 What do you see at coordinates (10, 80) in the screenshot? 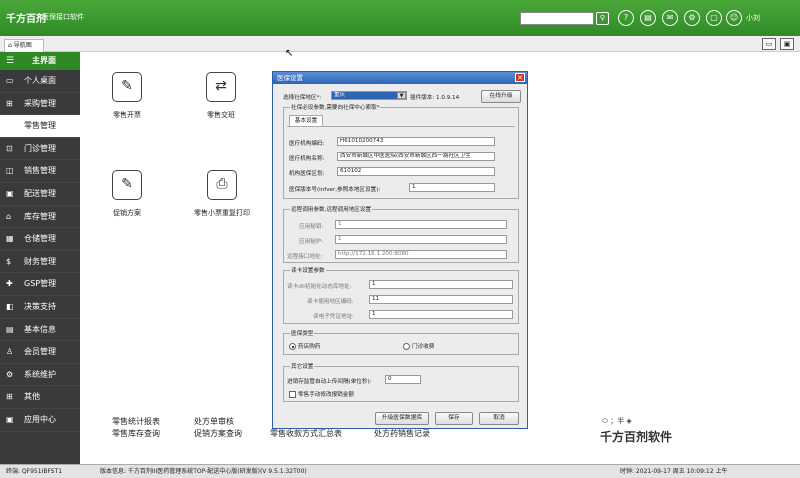
I see `monitor-icon: ▭` at bounding box center [10, 80].